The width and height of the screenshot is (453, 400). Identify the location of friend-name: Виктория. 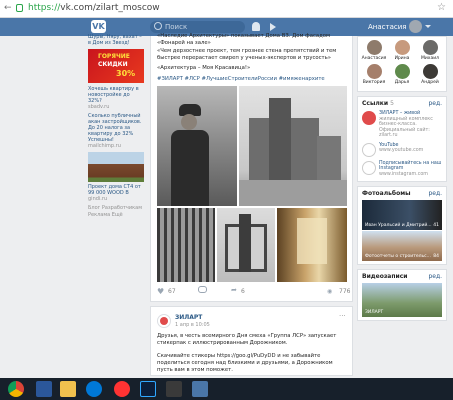
(374, 82).